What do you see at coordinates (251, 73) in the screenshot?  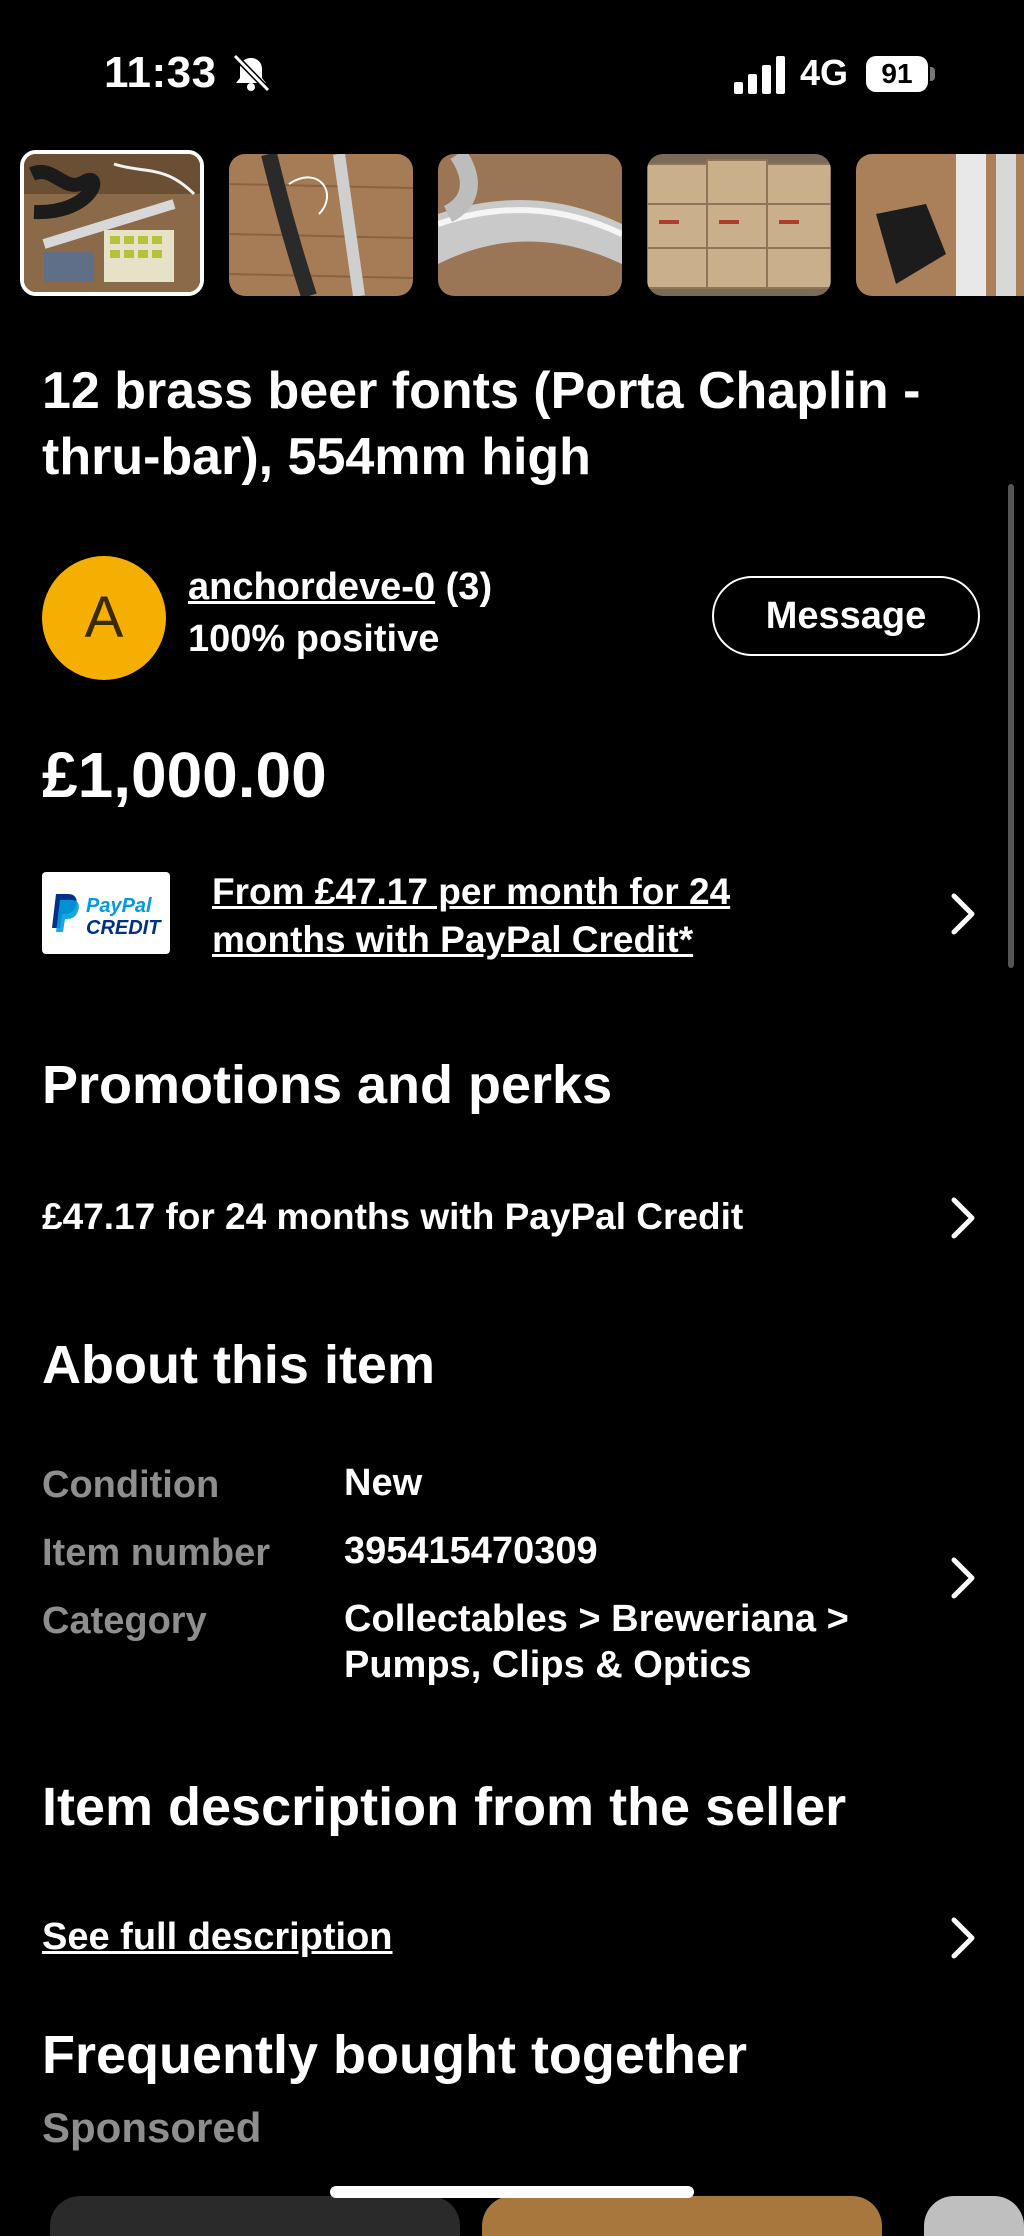 I see `bell-slash-icon` at bounding box center [251, 73].